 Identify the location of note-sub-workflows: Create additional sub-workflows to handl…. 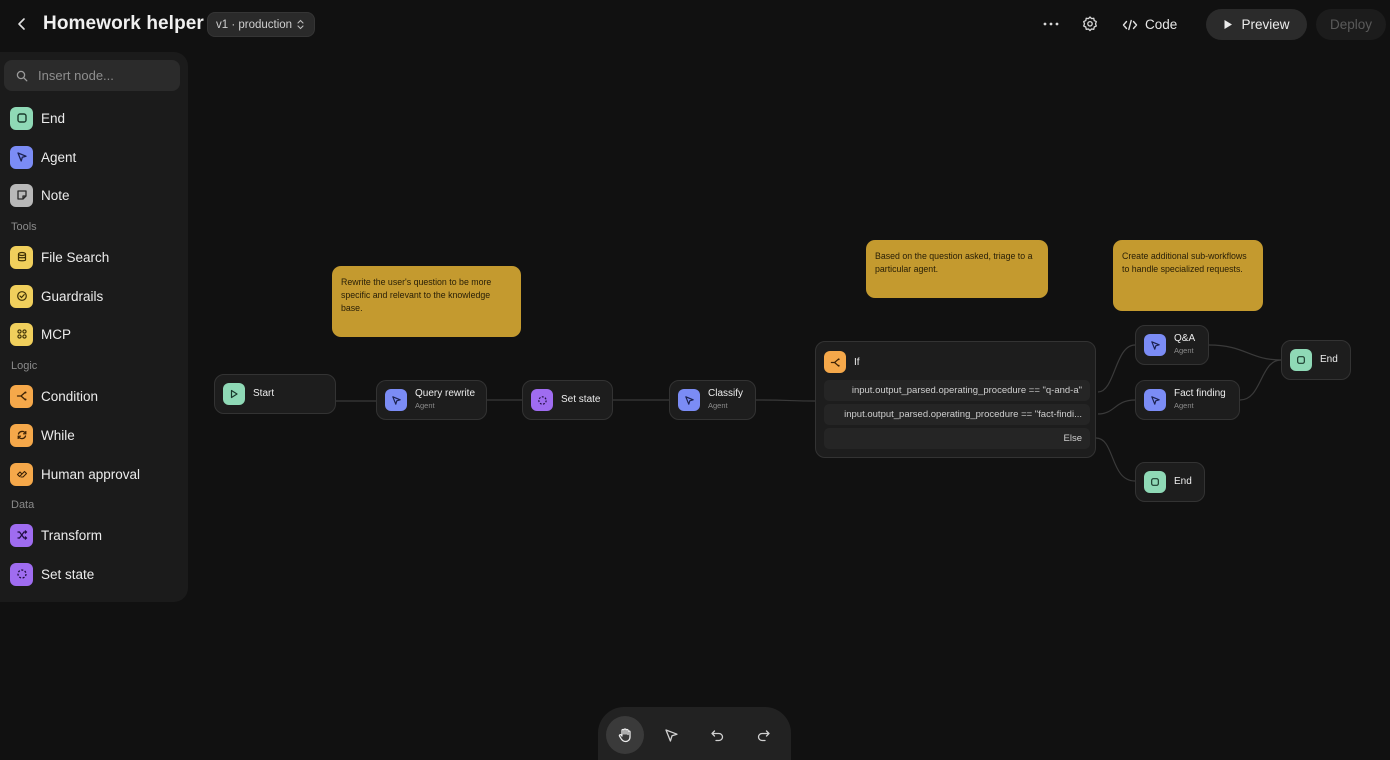
(1188, 275).